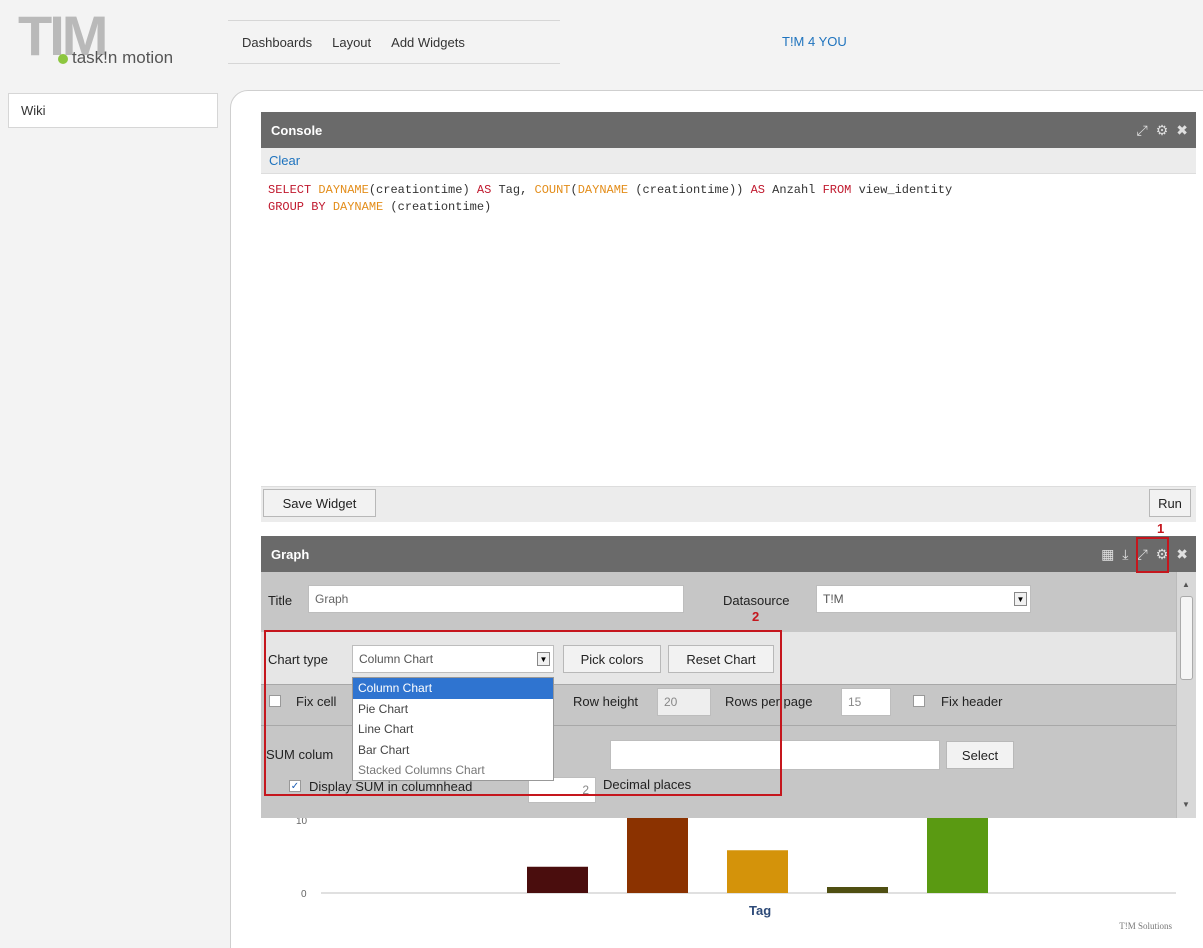 Image resolution: width=1203 pixels, height=948 pixels. I want to click on console-footer, so click(728, 504).